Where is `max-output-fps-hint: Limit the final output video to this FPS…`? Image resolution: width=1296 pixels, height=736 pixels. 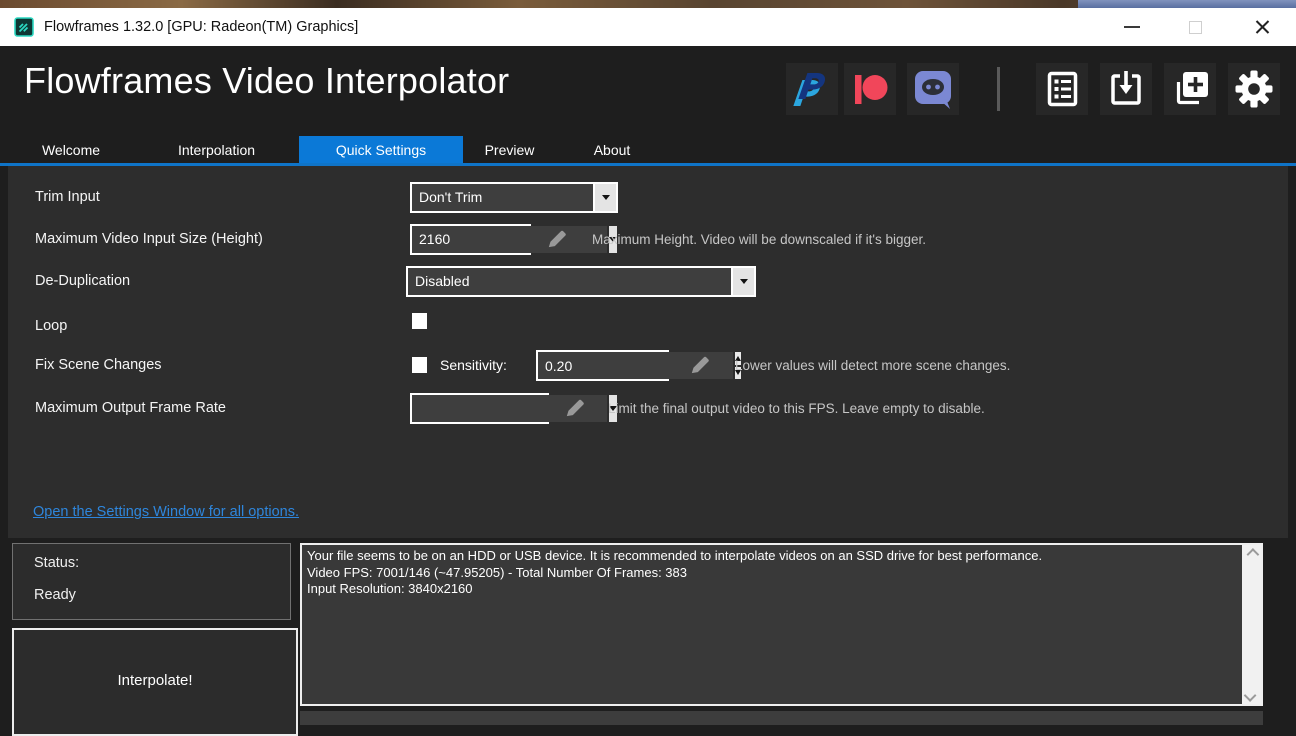 max-output-fps-hint: Limit the final output video to this FPS… is located at coordinates (796, 408).